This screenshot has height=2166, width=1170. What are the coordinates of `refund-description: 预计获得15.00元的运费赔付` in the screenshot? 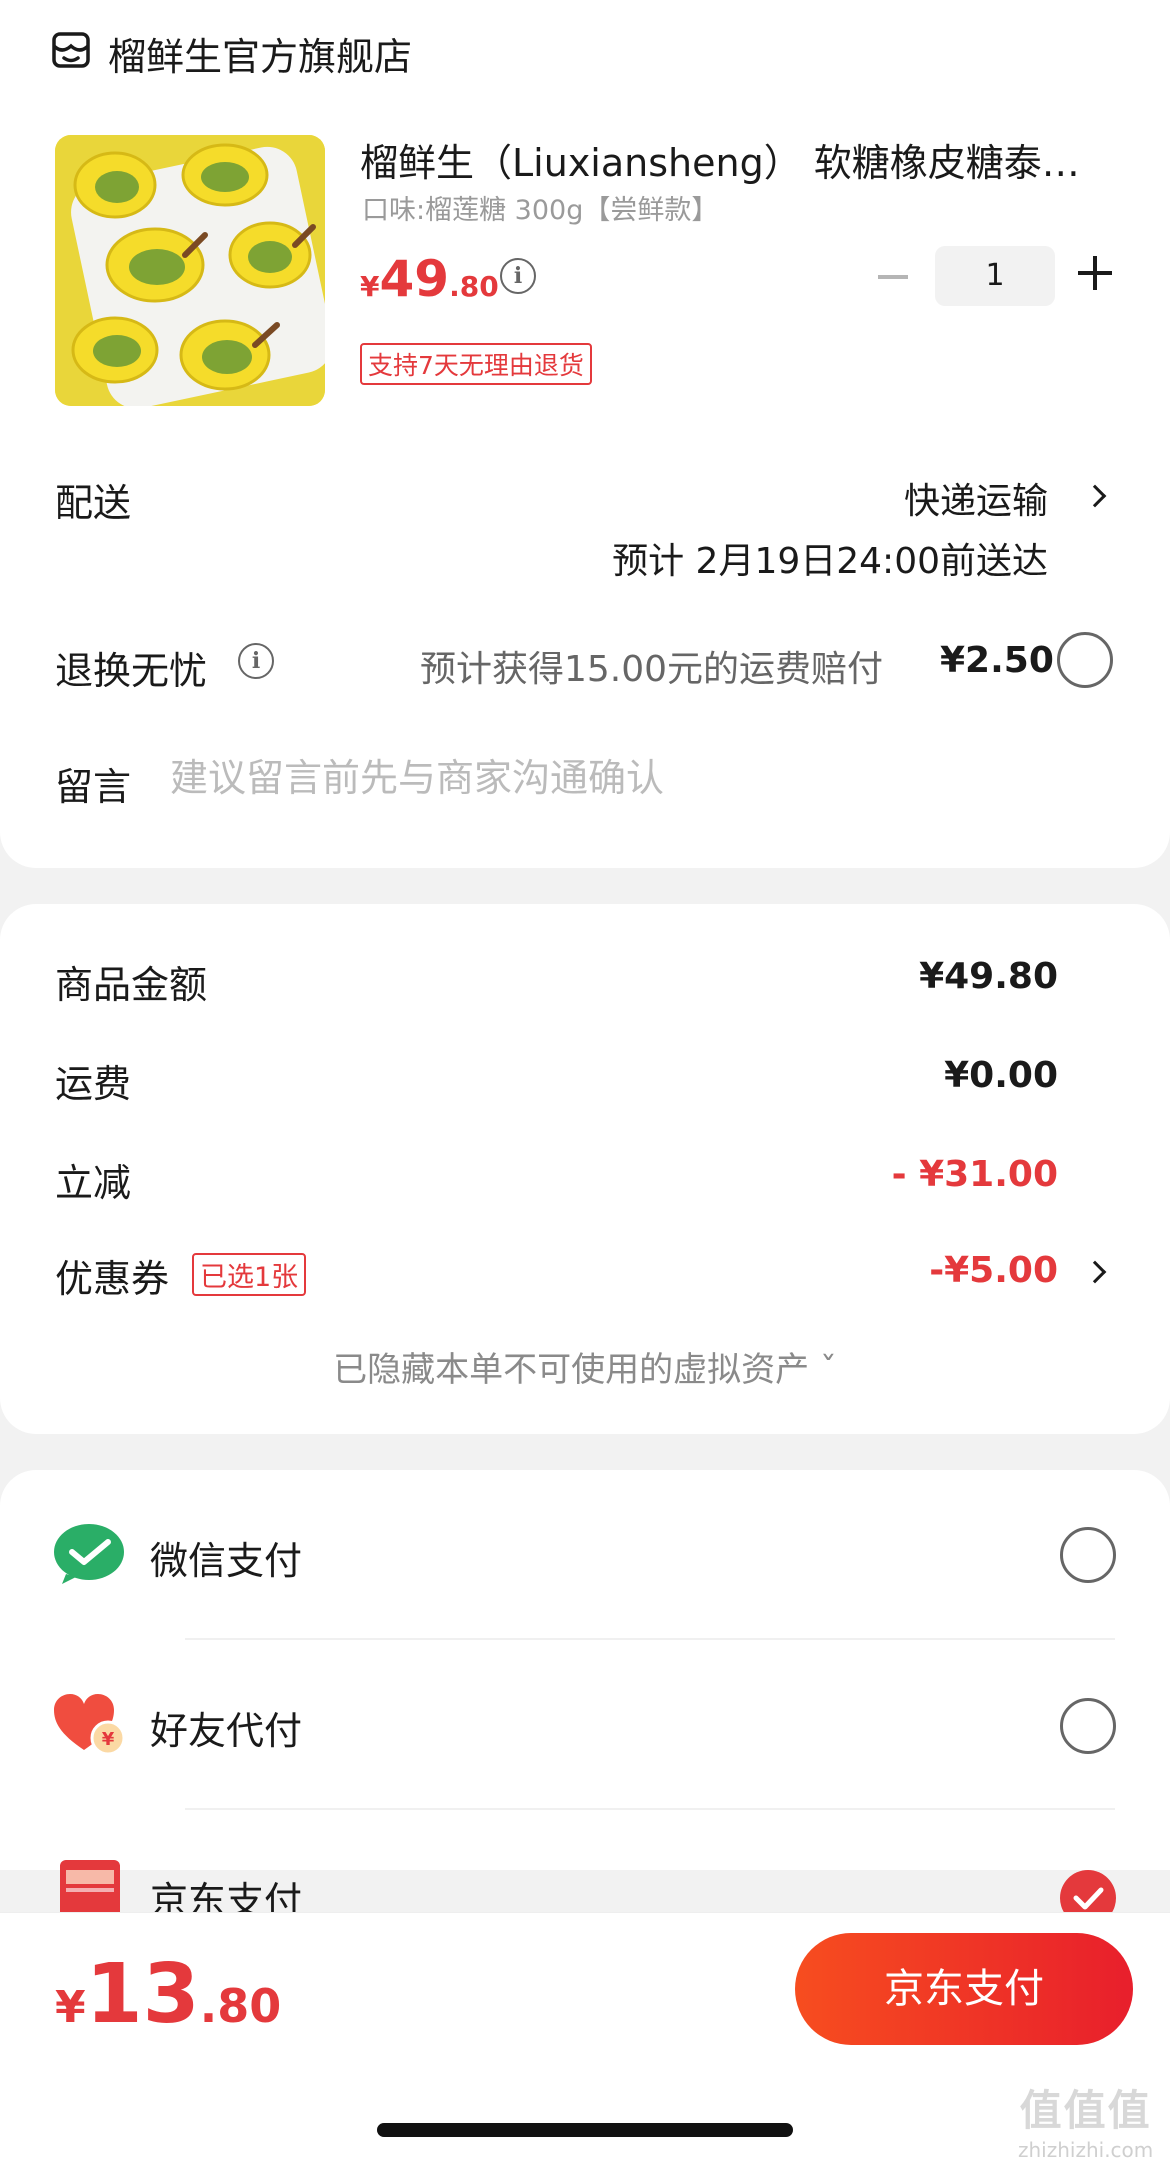 It's located at (652, 669).